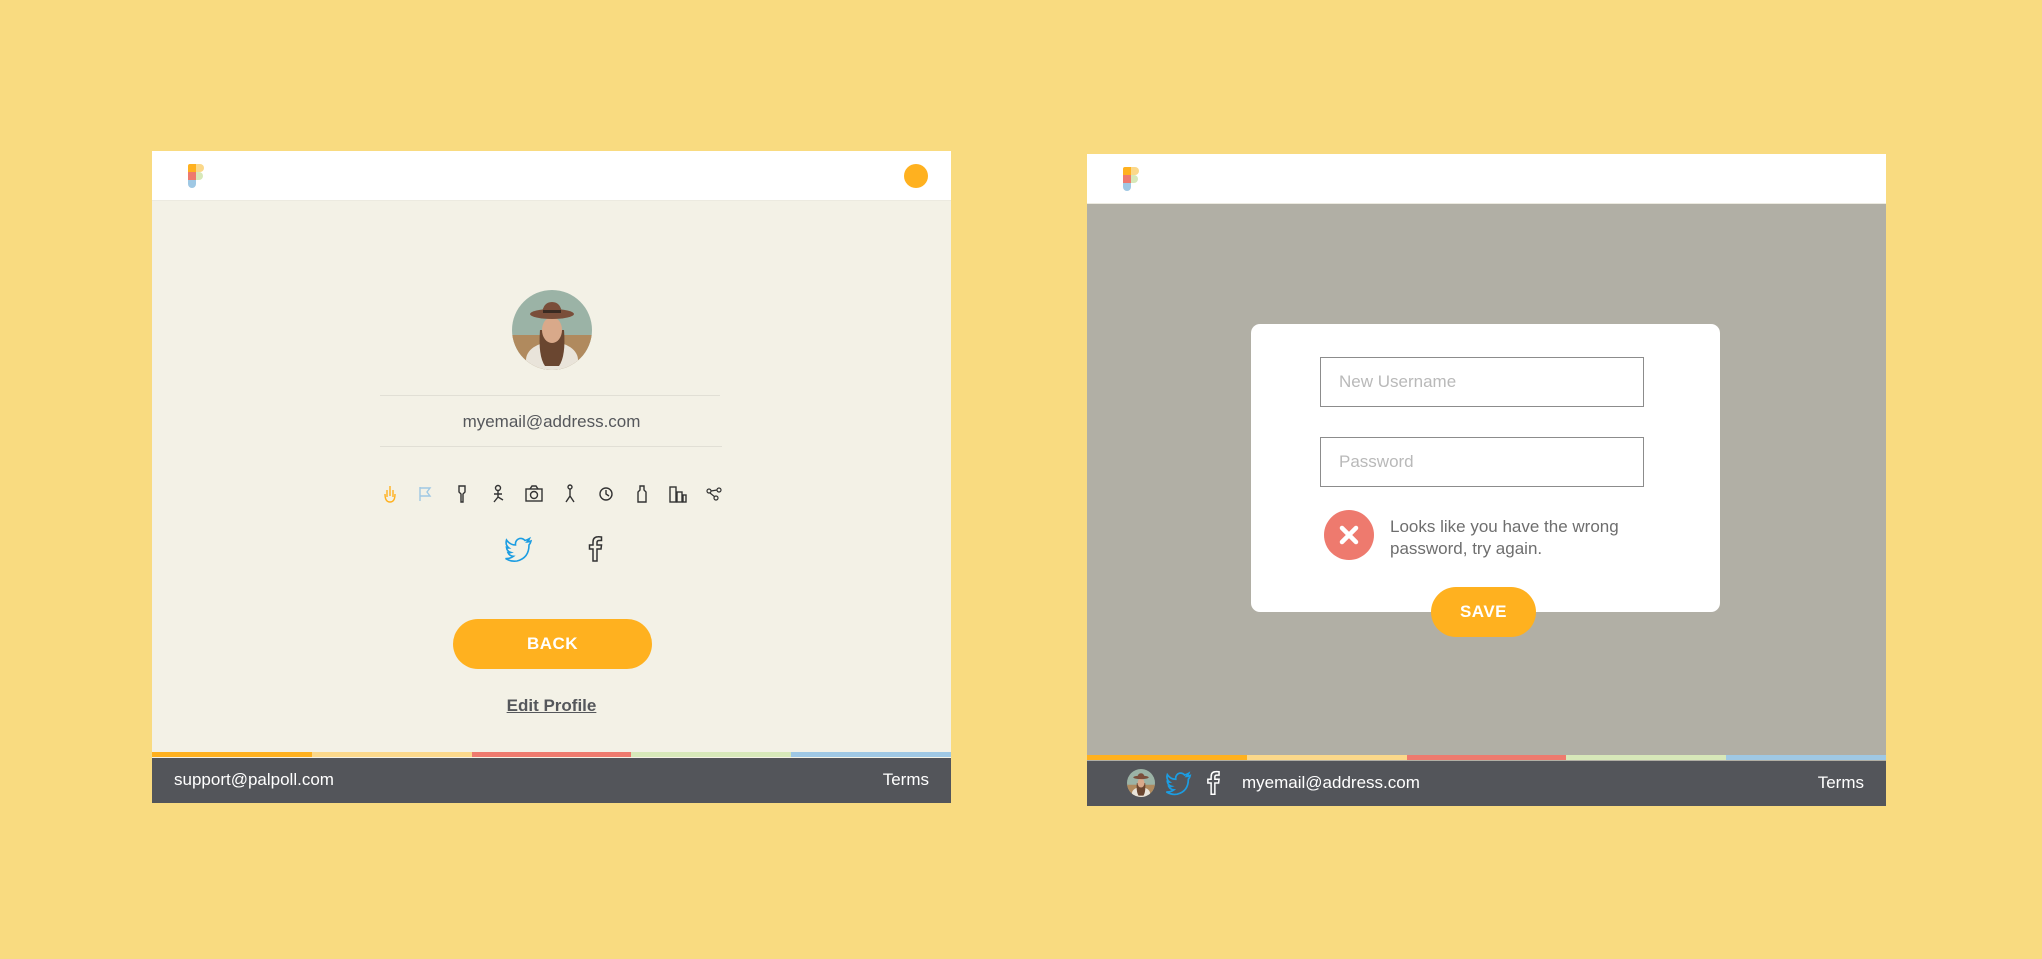  Describe the element at coordinates (426, 494) in the screenshot. I see `flag-icon` at that location.